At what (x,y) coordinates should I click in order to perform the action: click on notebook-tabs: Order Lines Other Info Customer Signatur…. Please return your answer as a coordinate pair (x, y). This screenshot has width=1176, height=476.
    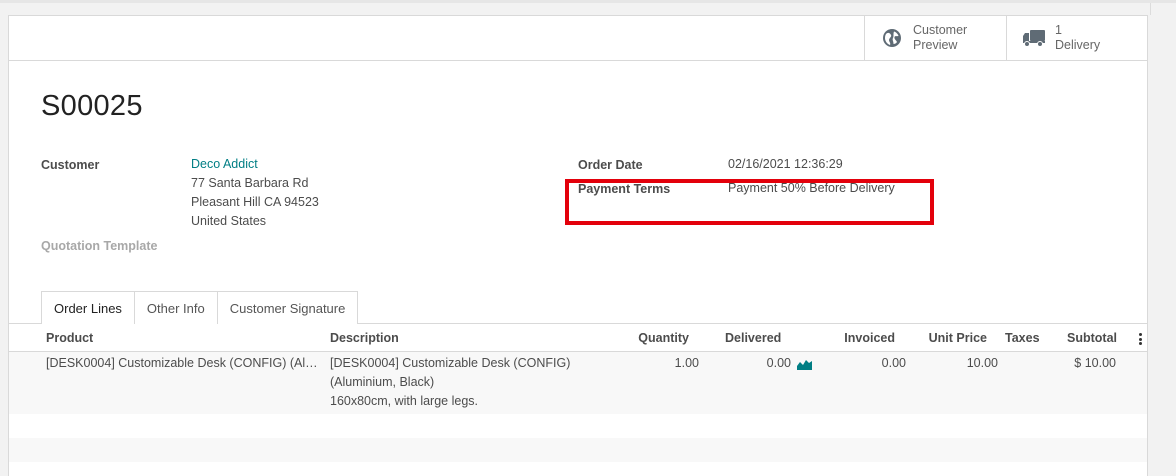
    Looking at the image, I should click on (200, 307).